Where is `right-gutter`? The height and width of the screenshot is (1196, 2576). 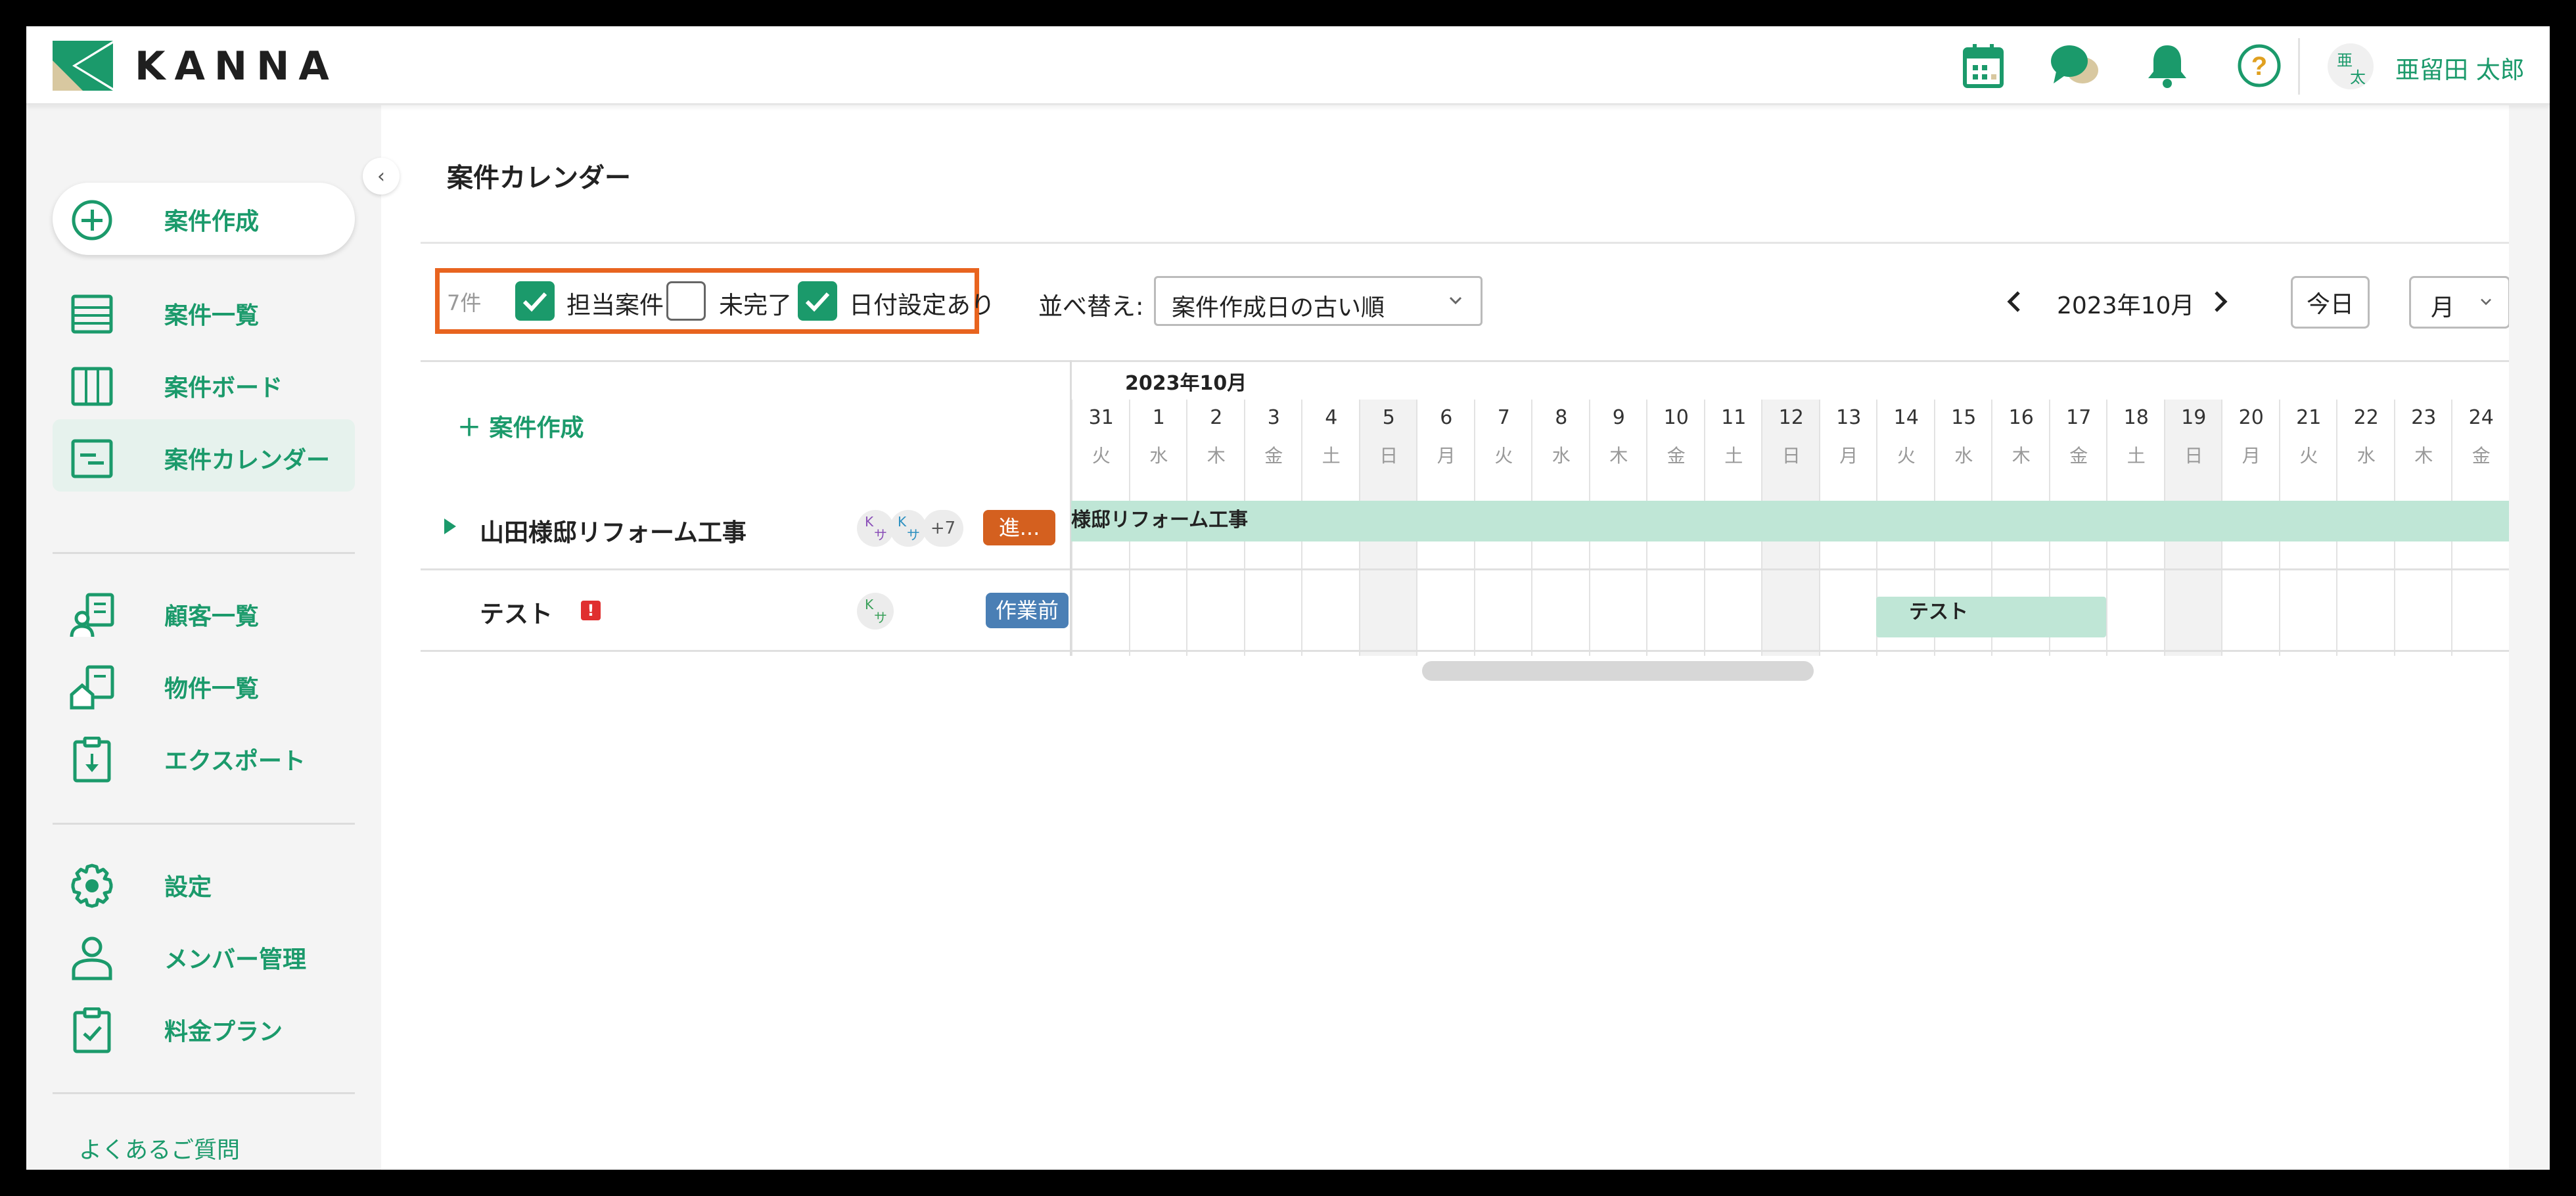 right-gutter is located at coordinates (2529, 637).